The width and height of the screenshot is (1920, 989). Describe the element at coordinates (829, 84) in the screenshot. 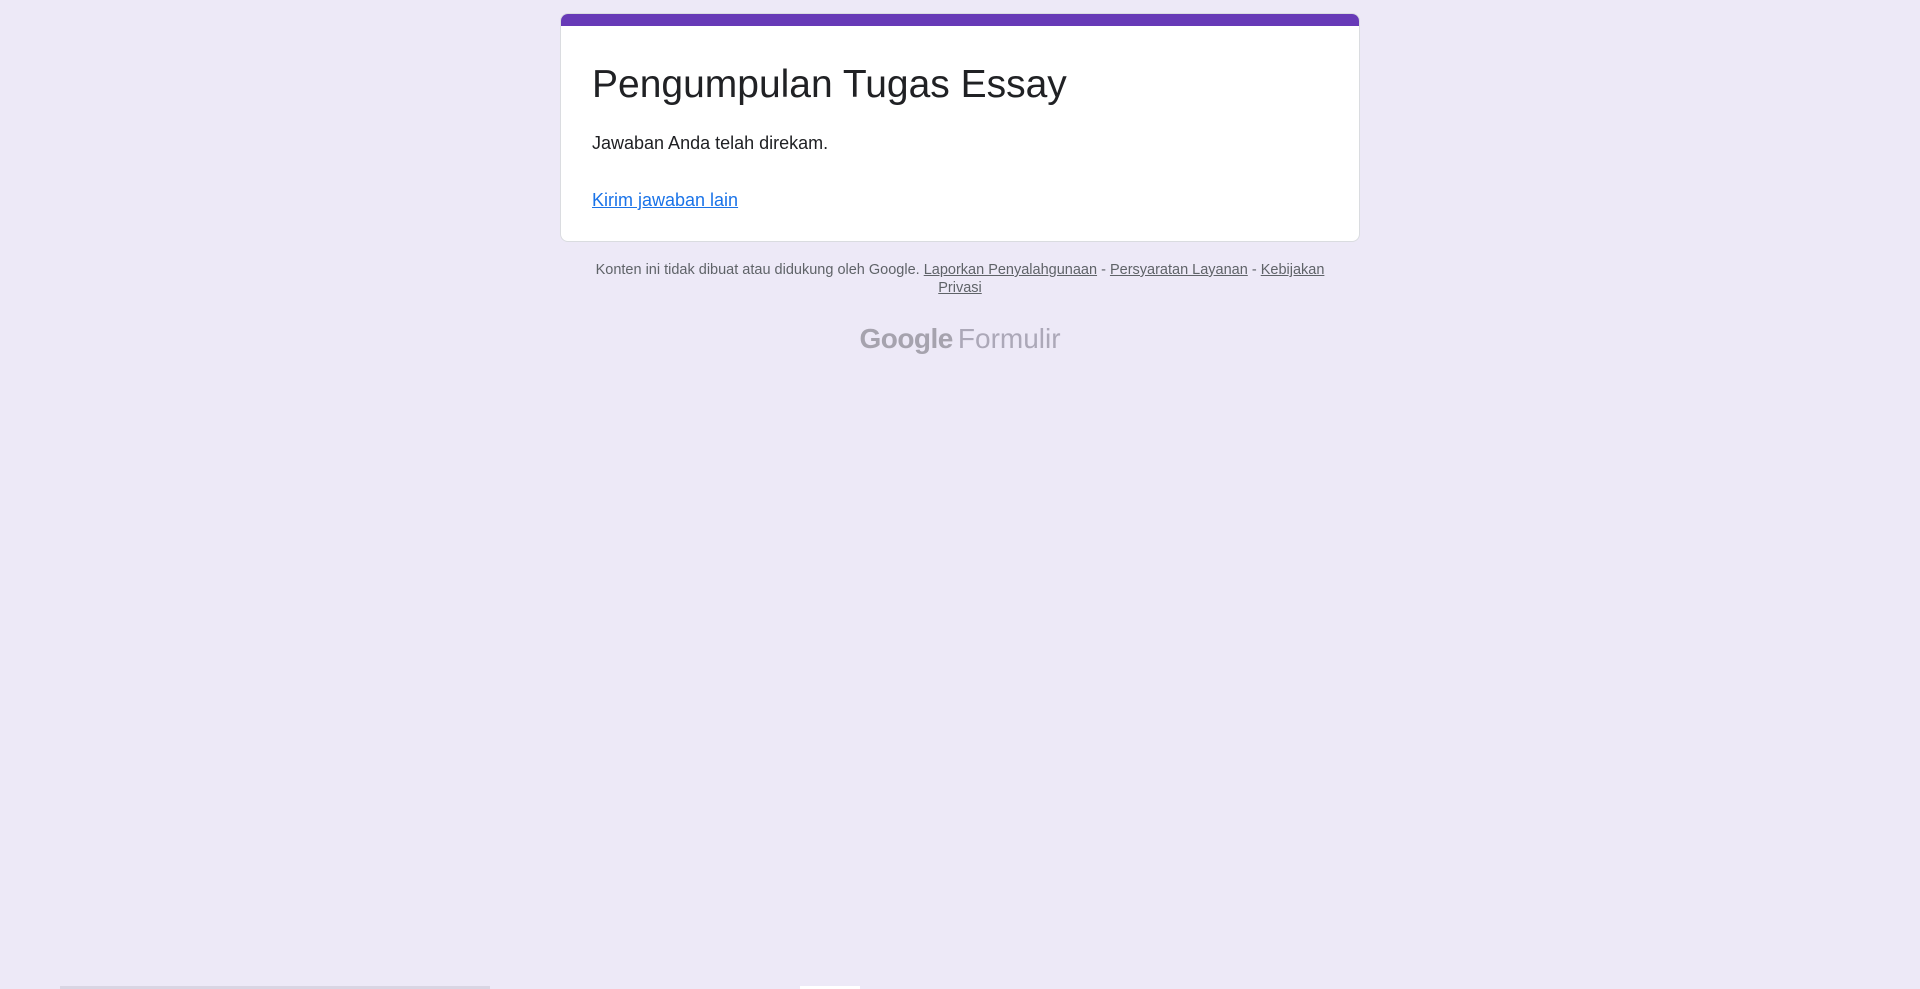

I see `form-title: Pengumpulan Tugas Essay` at that location.